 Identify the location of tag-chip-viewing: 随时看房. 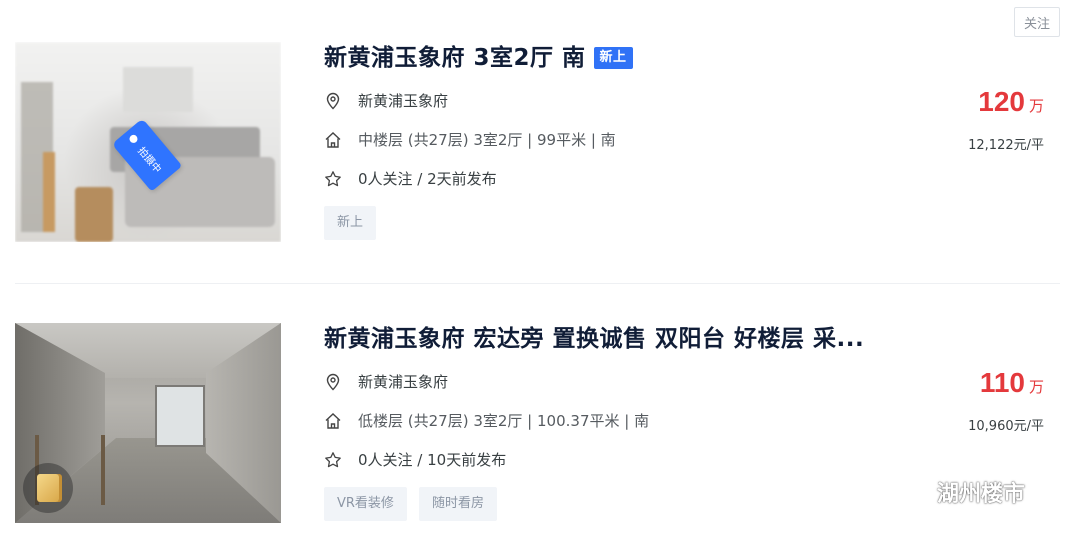
(457, 504).